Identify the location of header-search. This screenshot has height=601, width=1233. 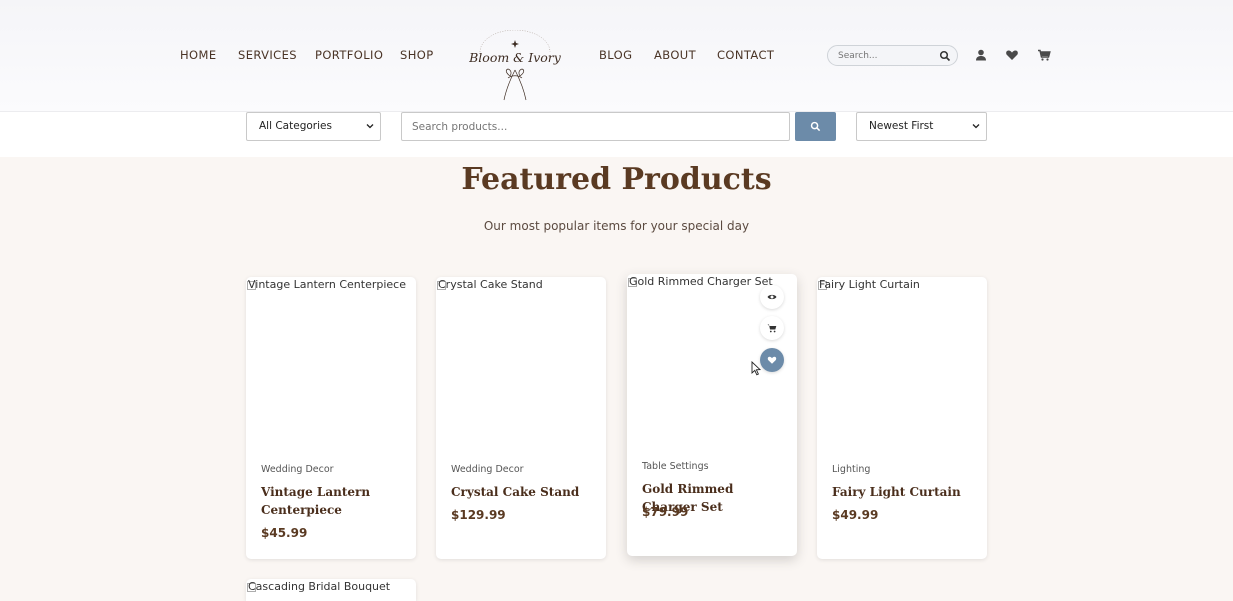
(892, 55).